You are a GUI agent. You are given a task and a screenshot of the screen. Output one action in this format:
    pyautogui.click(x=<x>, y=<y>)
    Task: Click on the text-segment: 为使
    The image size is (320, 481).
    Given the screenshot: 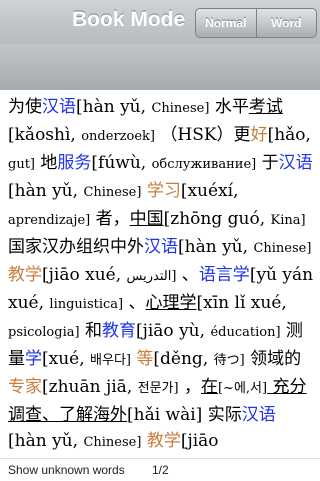 What is the action you would take?
    pyautogui.click(x=25, y=107)
    